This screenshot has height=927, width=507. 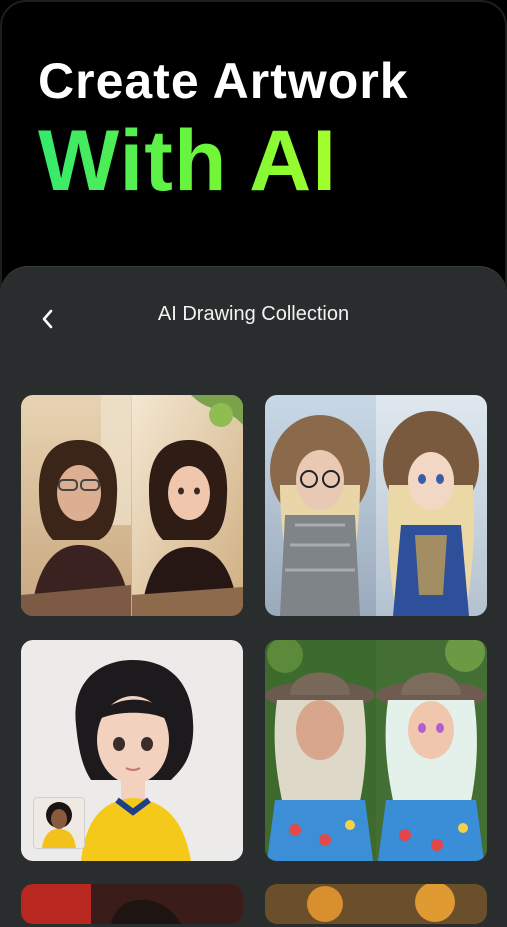 I want to click on artwork-card-short-hair-girl, so click(x=132, y=750).